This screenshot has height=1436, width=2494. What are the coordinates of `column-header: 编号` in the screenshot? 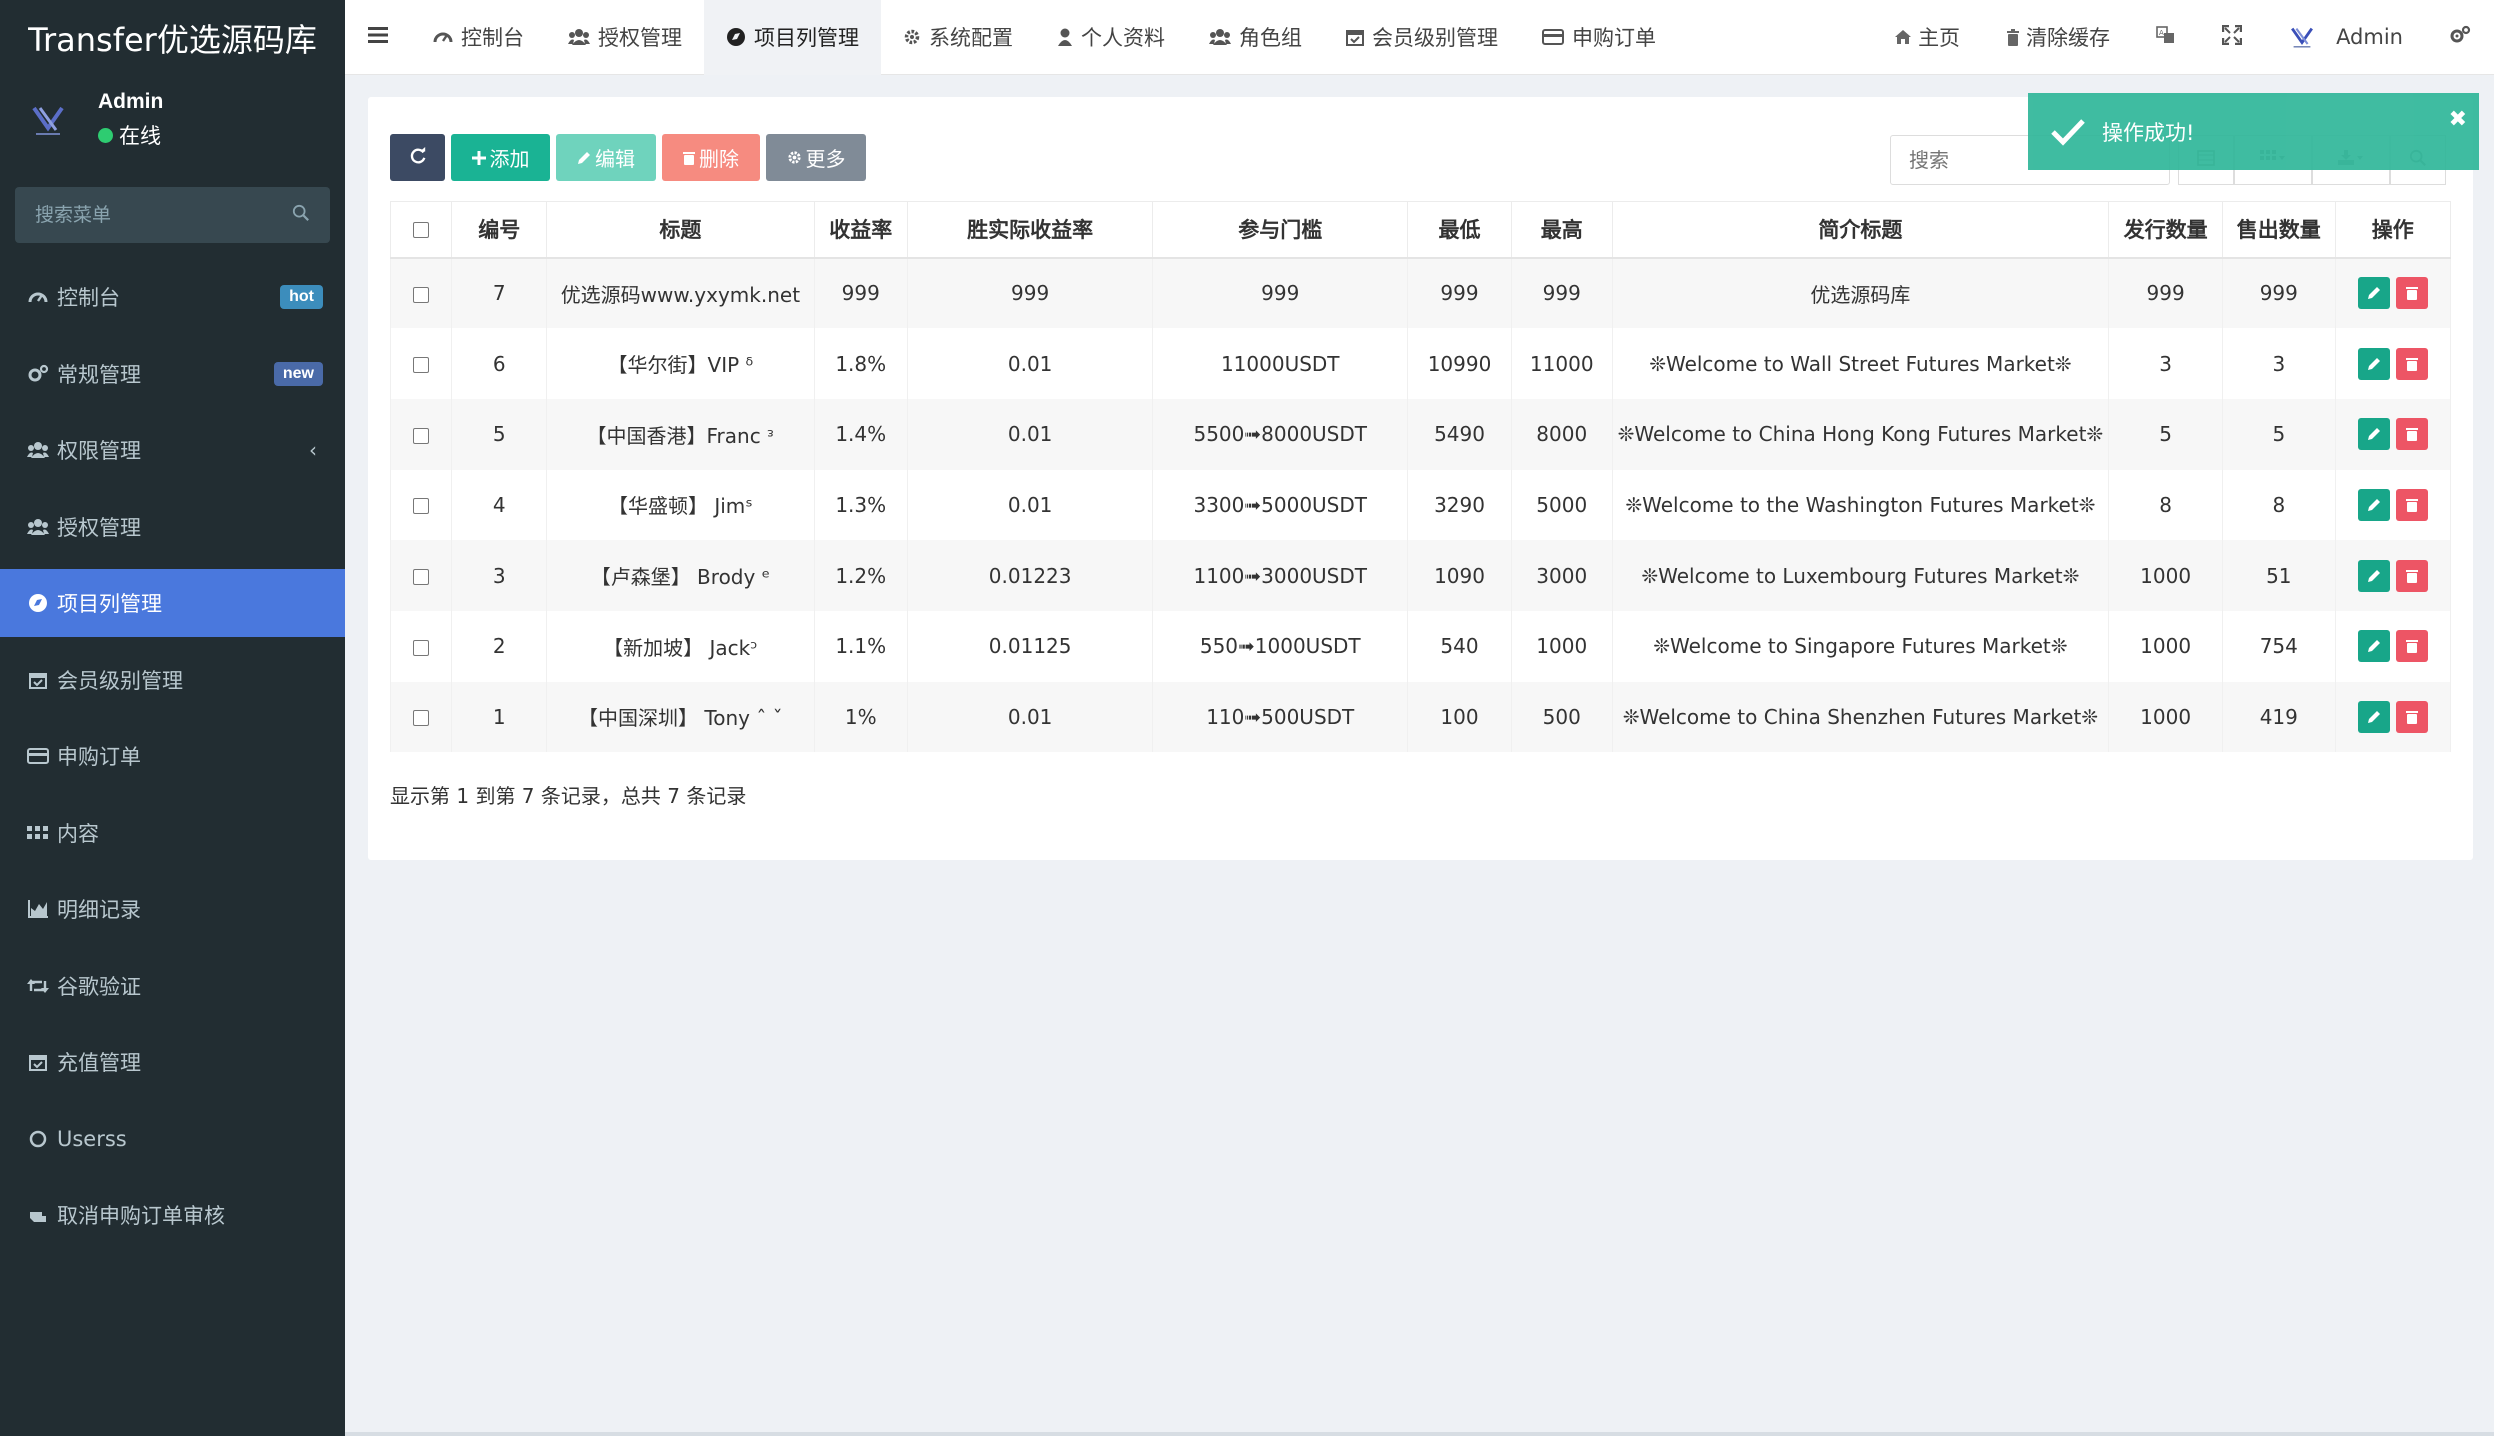 It's located at (499, 230).